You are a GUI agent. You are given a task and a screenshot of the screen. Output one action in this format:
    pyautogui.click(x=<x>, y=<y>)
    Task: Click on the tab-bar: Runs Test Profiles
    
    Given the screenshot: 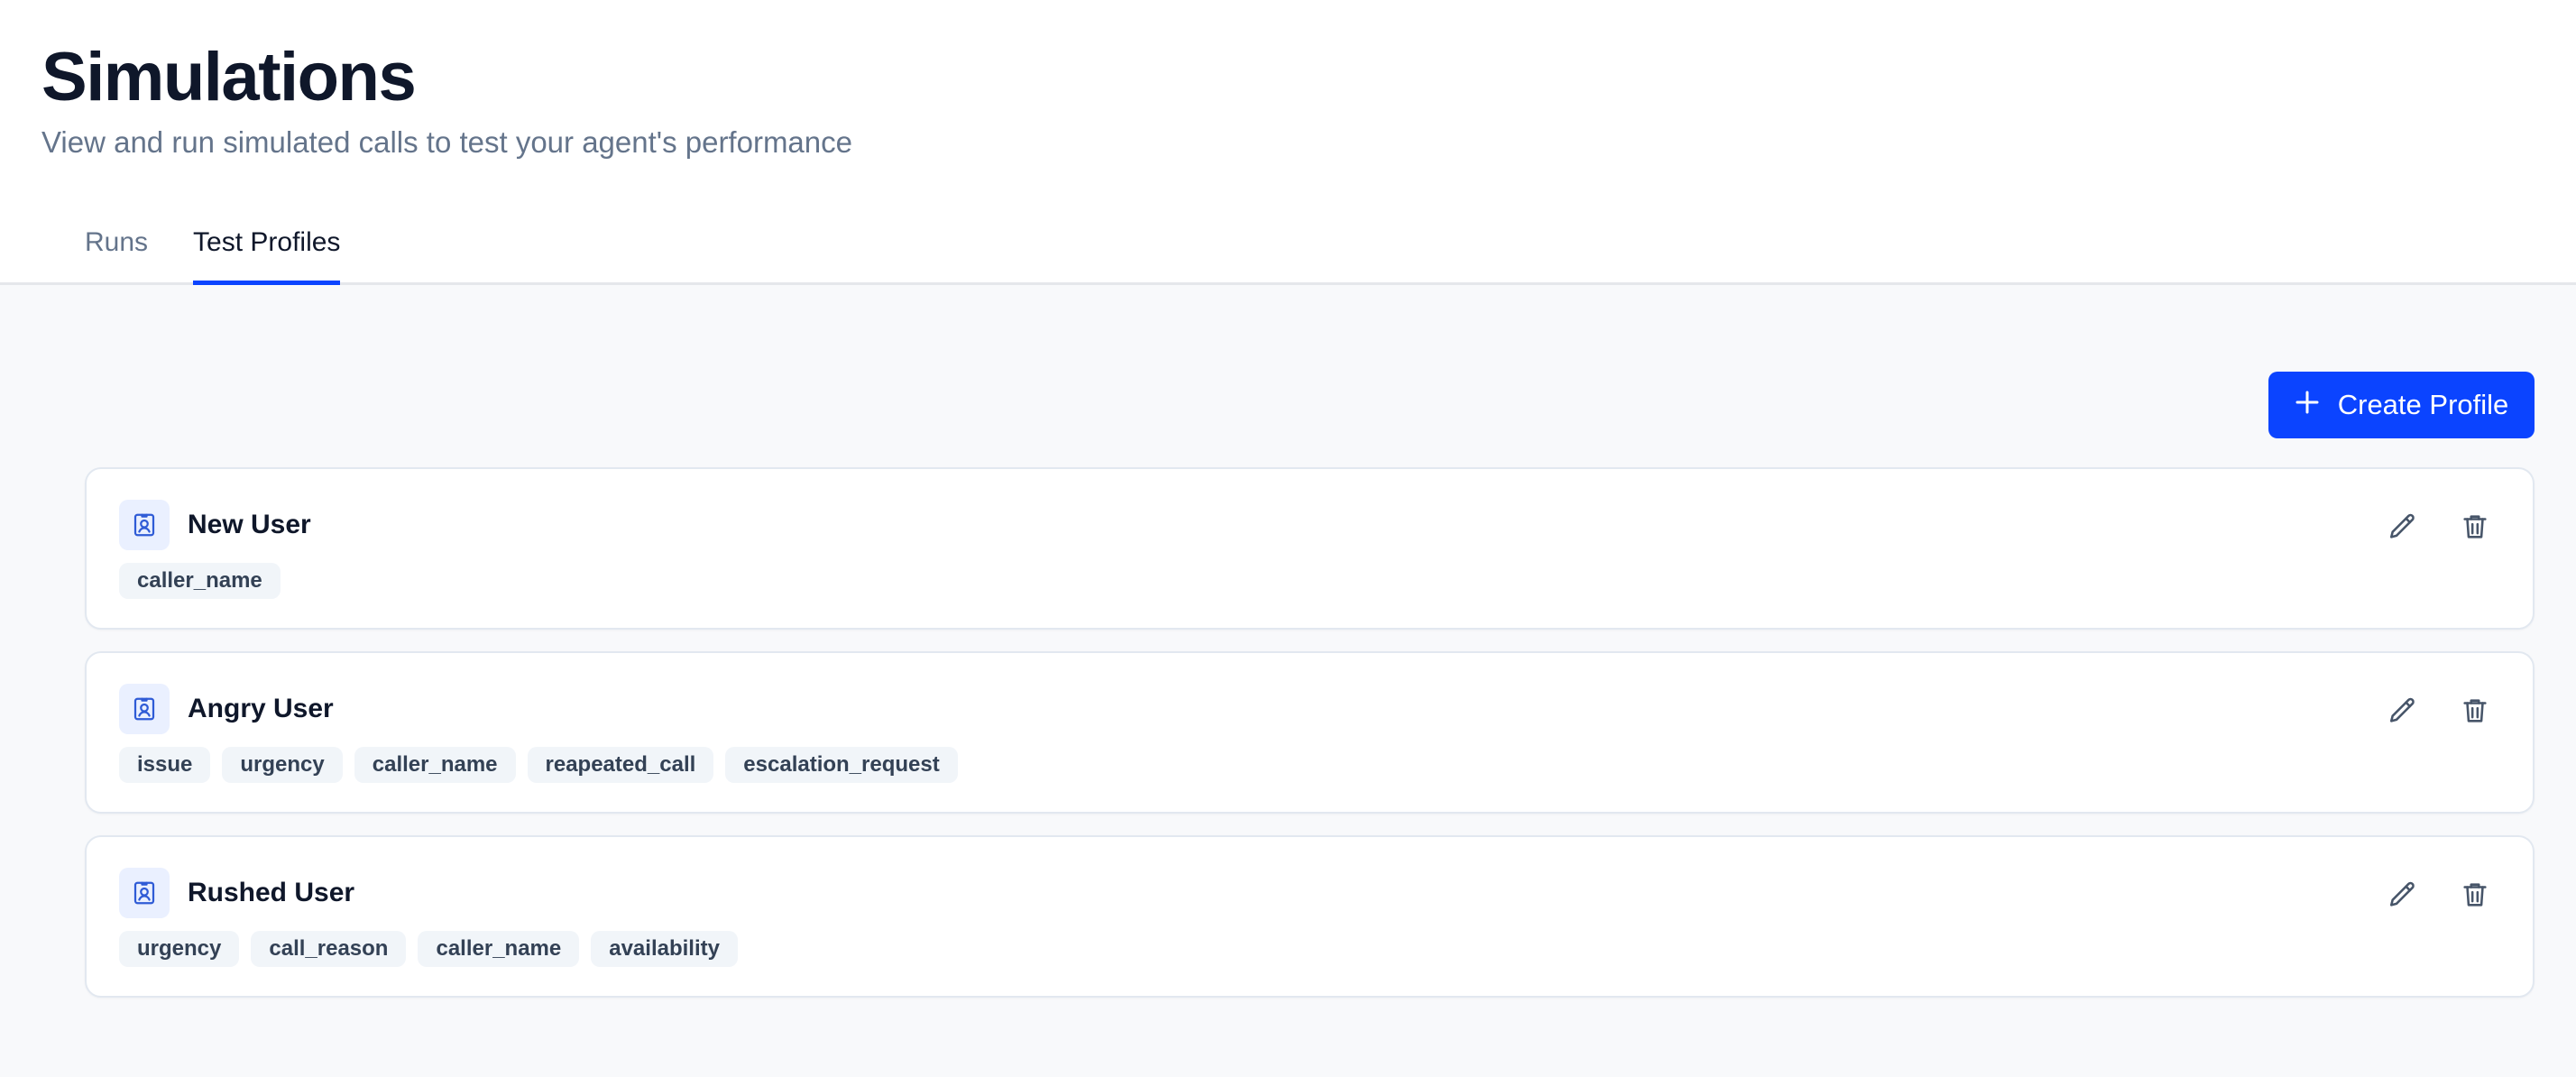 What is the action you would take?
    pyautogui.click(x=1308, y=244)
    